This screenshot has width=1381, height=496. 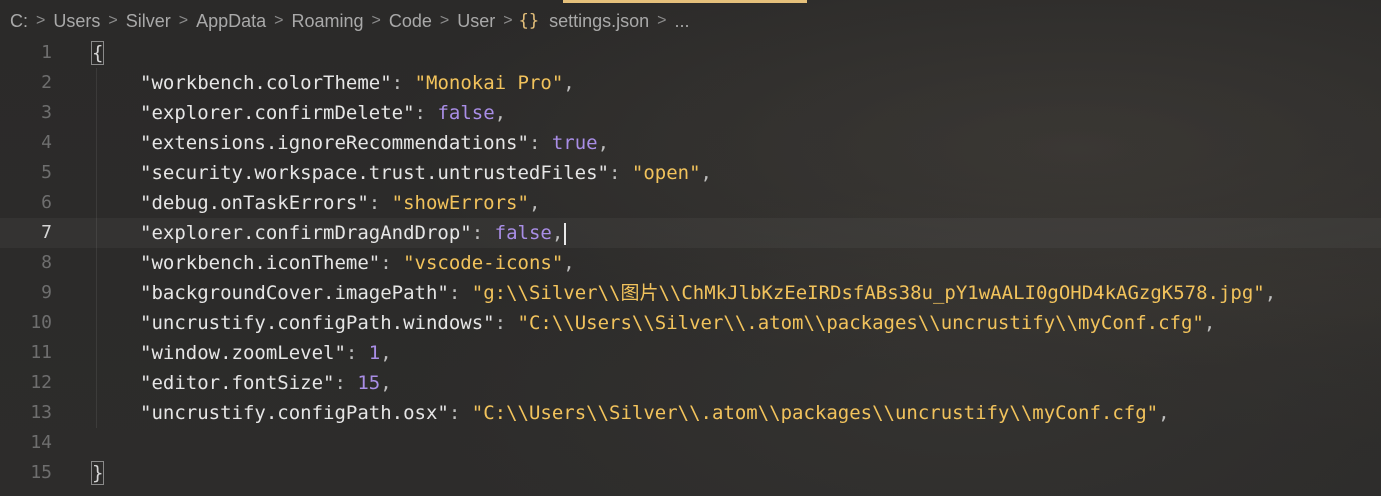 What do you see at coordinates (41, 472) in the screenshot?
I see `line-number: 15` at bounding box center [41, 472].